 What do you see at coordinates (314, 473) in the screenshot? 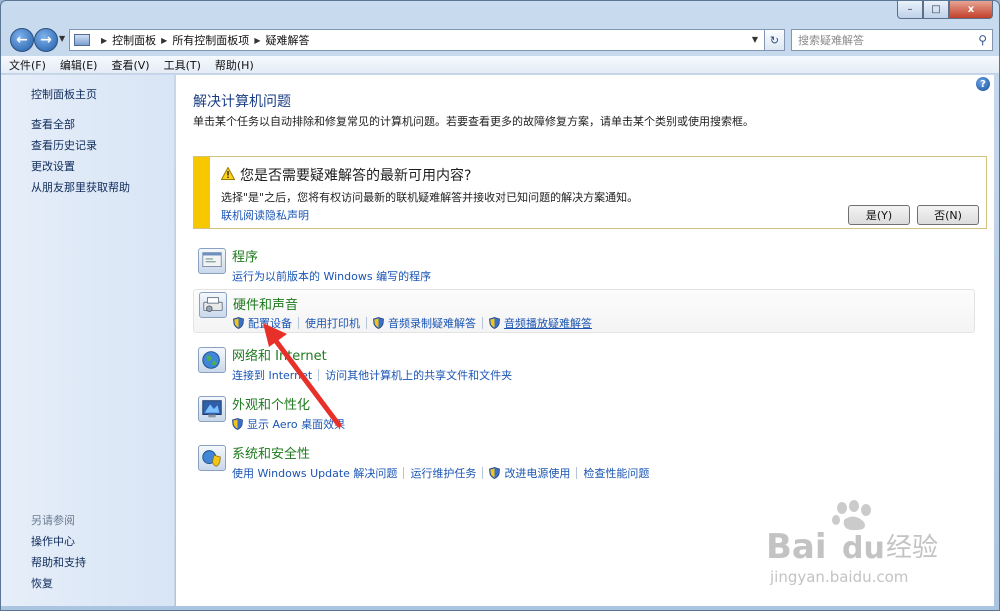
I see `windows-update-troubleshoot-link: 使用 Windows Update 解决问题` at bounding box center [314, 473].